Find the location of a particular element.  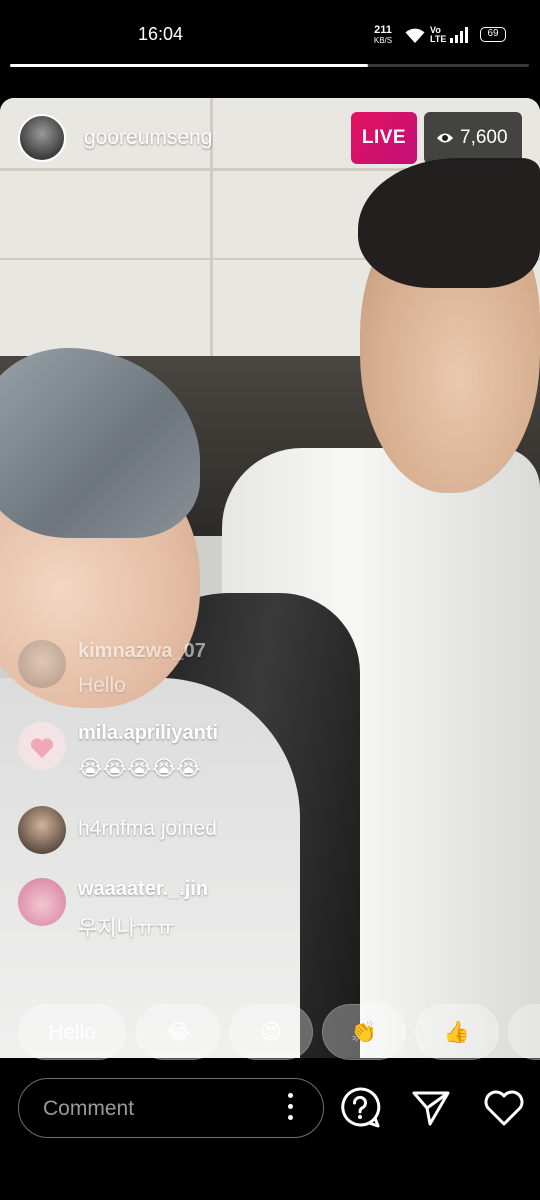

live-badge: LIVE is located at coordinates (384, 138).